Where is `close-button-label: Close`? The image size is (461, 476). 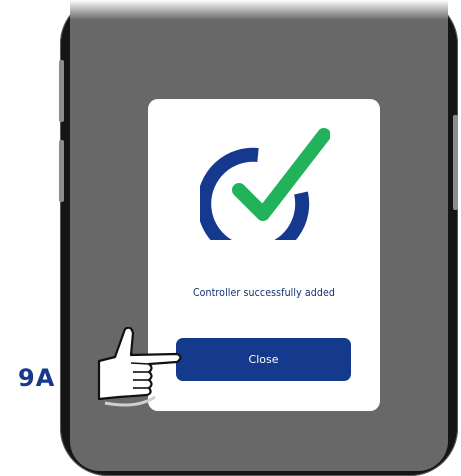 close-button-label: Close is located at coordinates (263, 359).